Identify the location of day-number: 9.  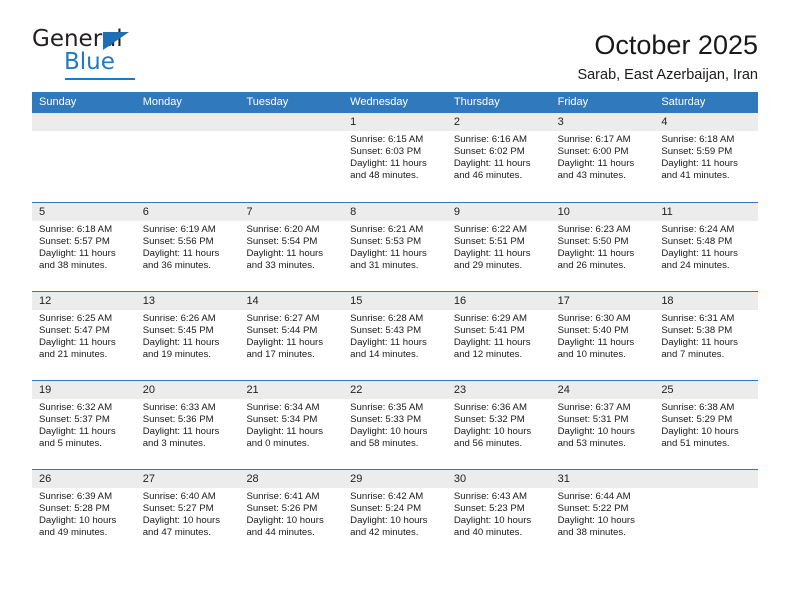
(498, 212).